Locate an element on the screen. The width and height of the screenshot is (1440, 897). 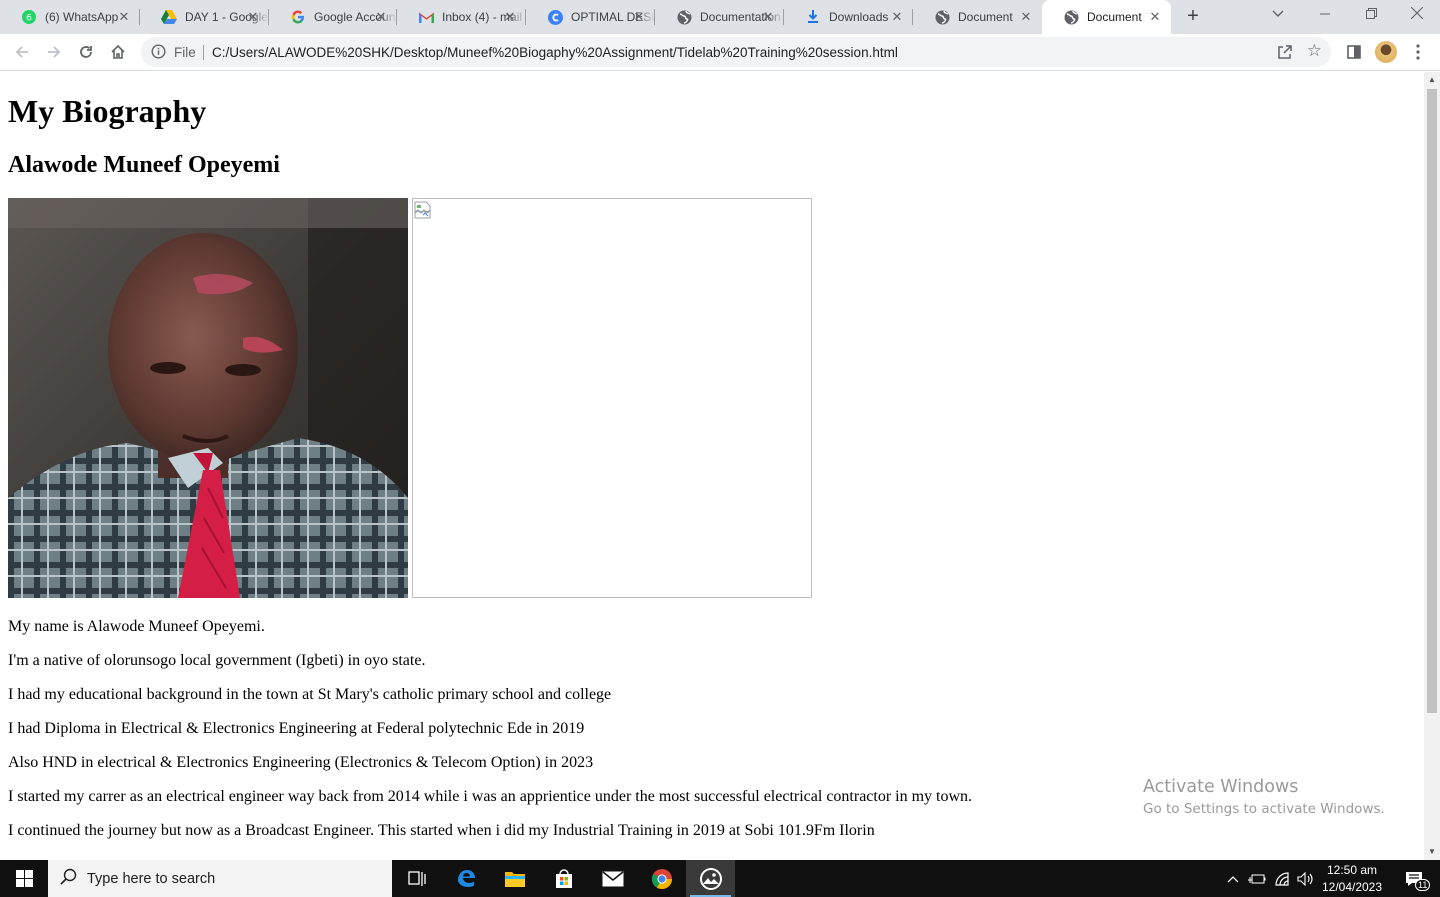
tab-documentation: Documentation ✕ is located at coordinates (719, 17).